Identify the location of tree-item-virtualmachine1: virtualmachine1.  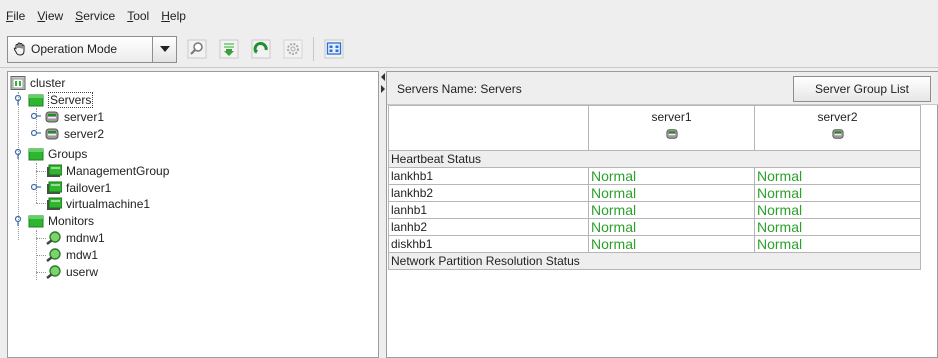
(98, 204).